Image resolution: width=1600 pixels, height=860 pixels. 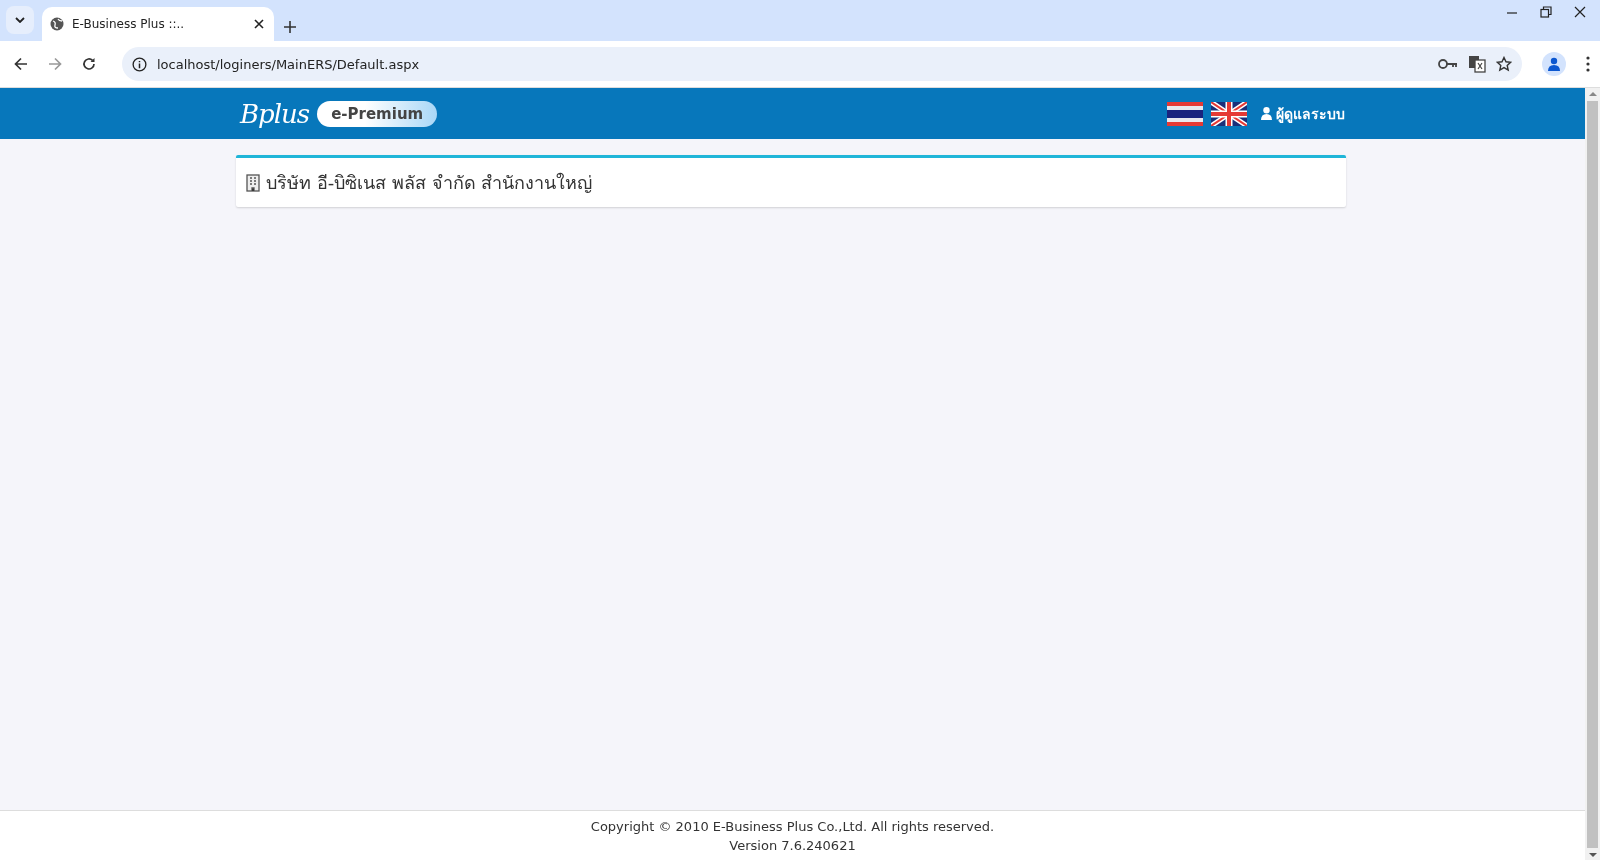 I want to click on user-menu: ผู้ดูแลระบบ, so click(x=1303, y=113).